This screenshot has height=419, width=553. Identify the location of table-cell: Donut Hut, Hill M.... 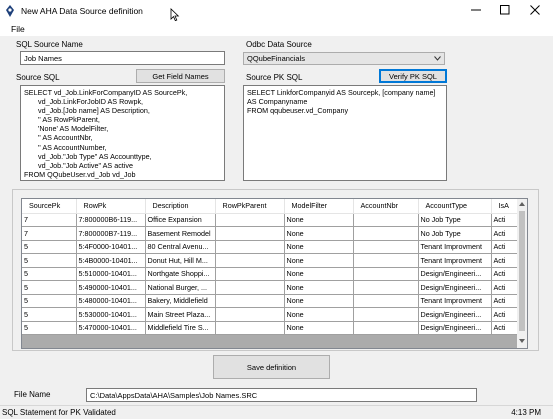
(180, 260).